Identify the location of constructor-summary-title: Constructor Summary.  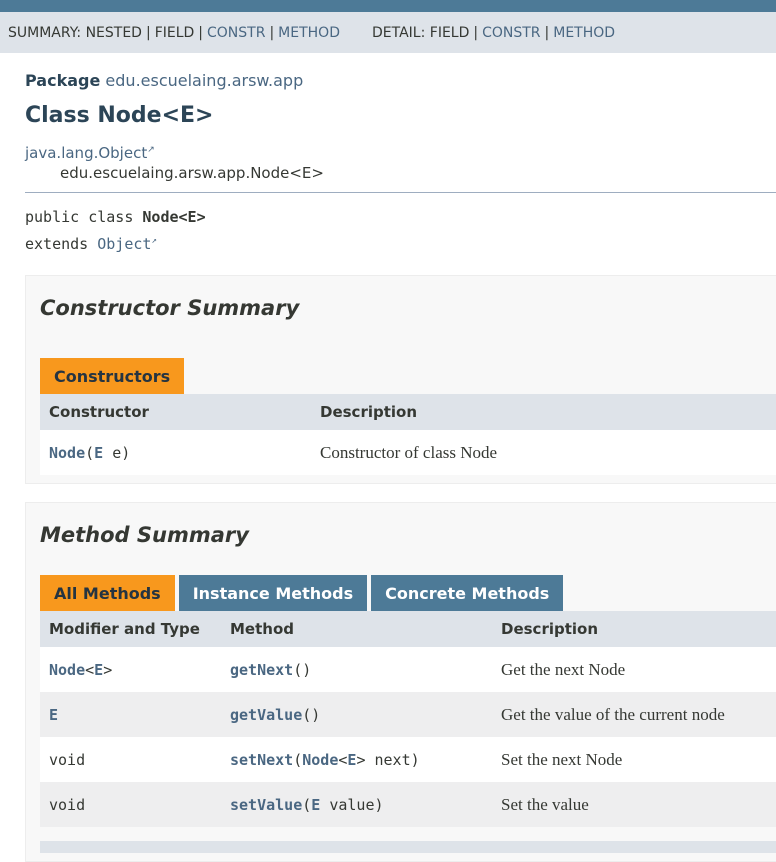
(170, 308).